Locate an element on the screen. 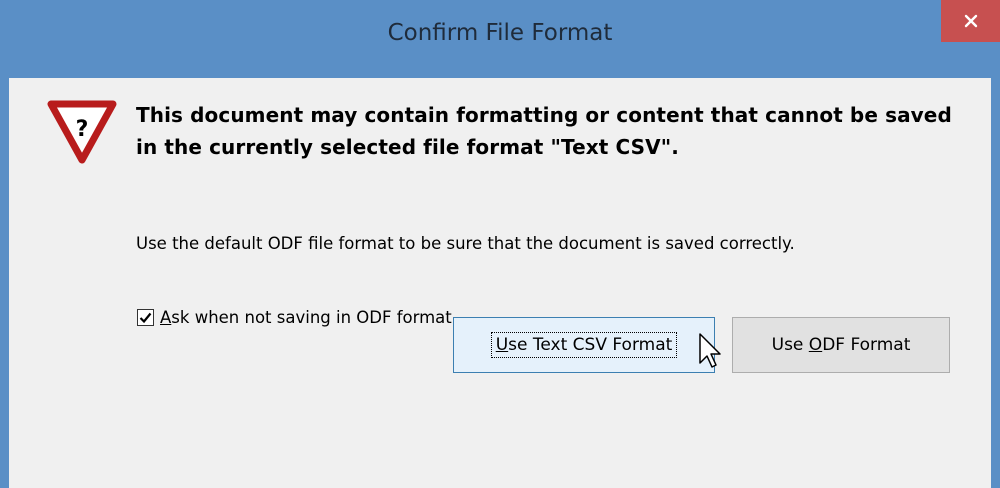 The image size is (1000, 488). ask-odf-checkbox-label: Ask when not saving in ODF format is located at coordinates (306, 317).